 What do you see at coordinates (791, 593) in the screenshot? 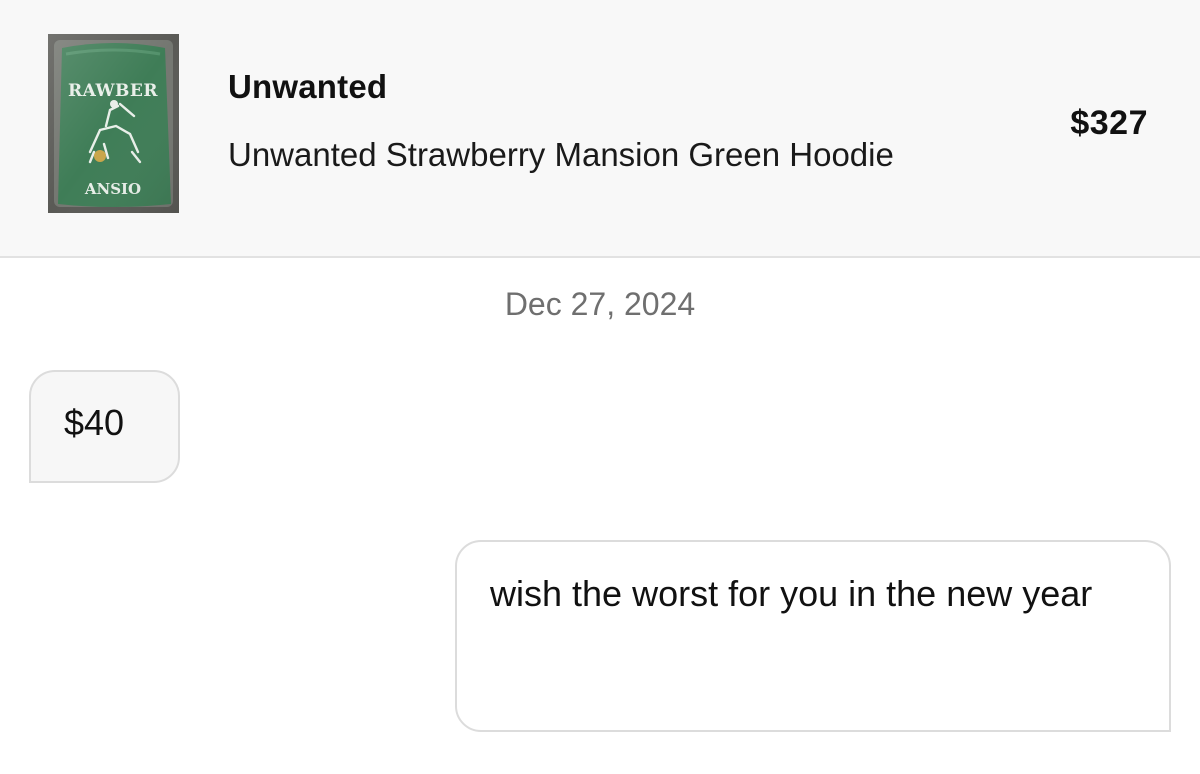
I see `message-text: wish the worst for you in the new year` at bounding box center [791, 593].